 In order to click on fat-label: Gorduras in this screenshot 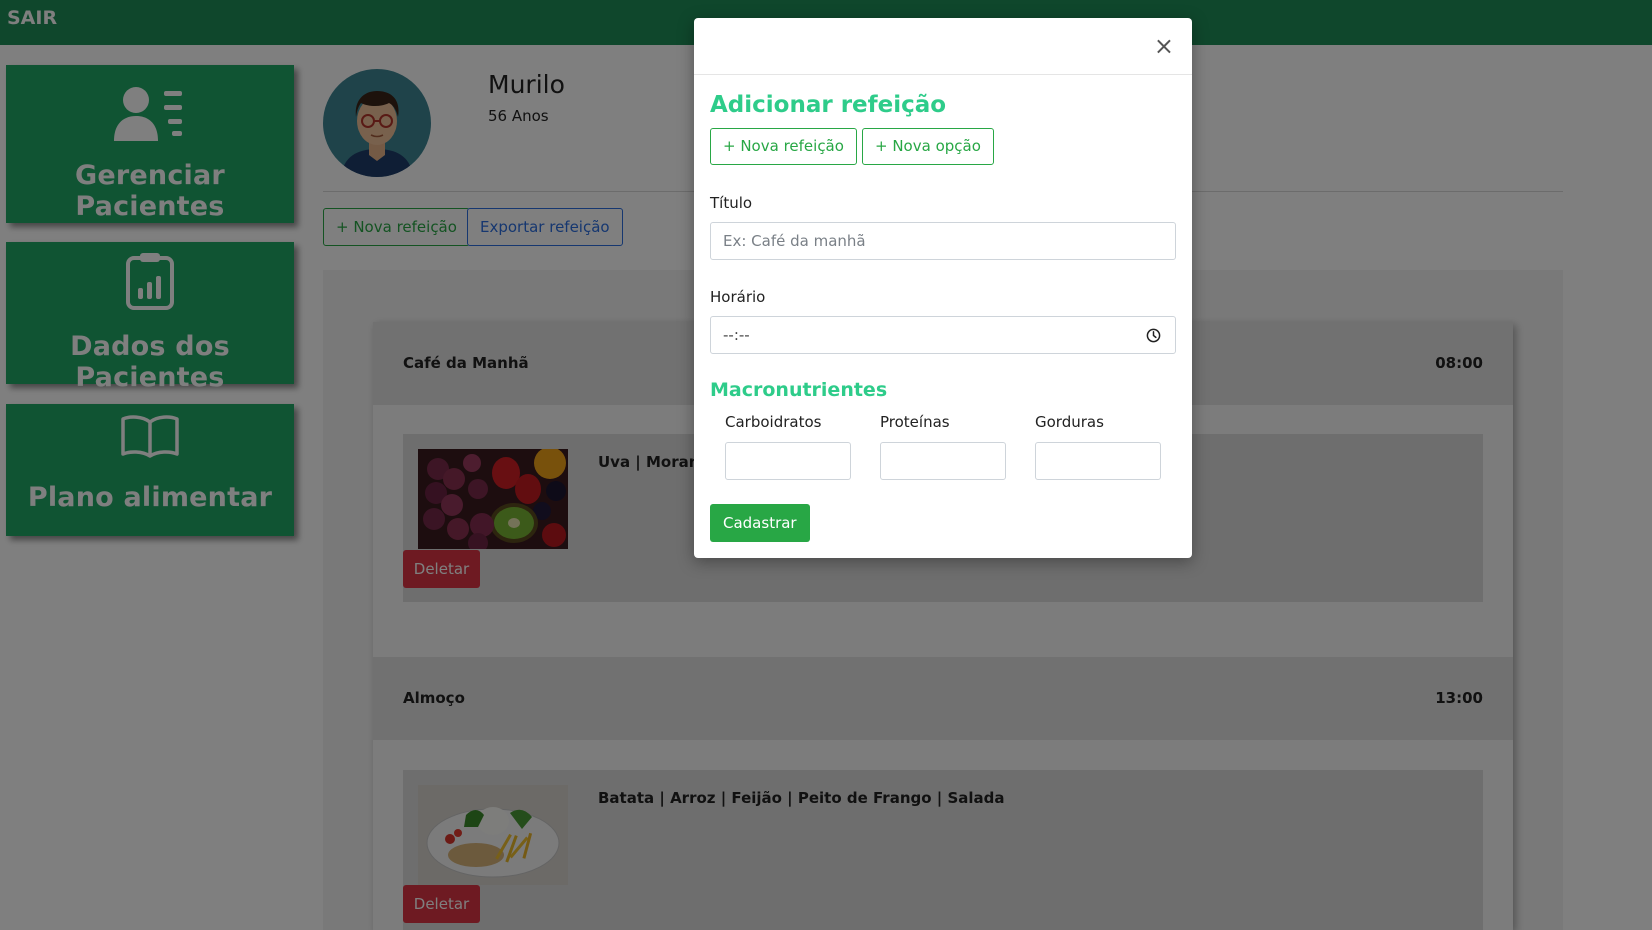, I will do `click(1069, 422)`.